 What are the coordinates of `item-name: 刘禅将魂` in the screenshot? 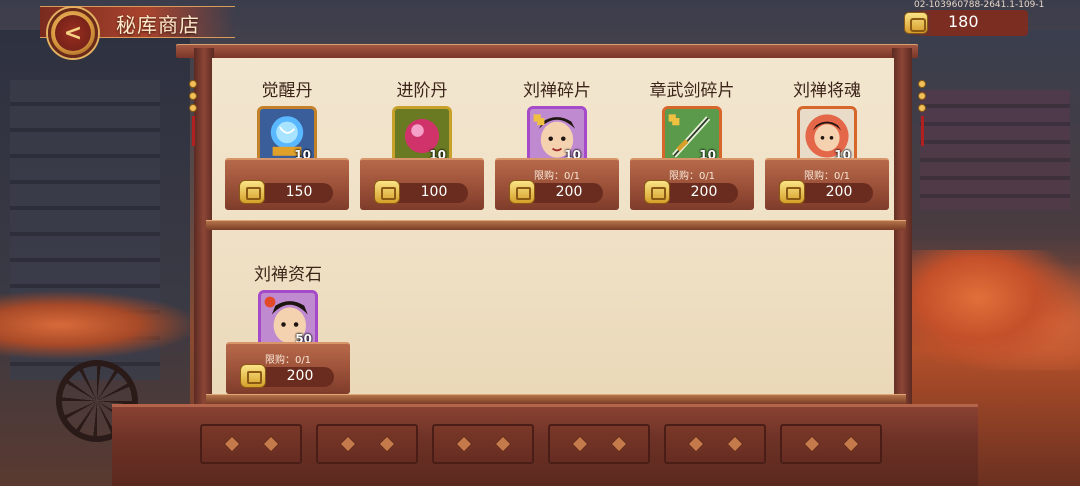 It's located at (827, 91).